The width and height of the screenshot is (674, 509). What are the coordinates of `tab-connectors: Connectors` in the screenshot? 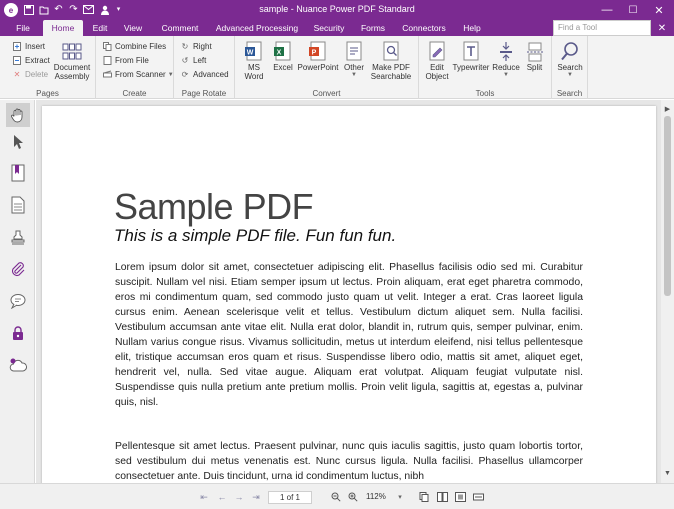 It's located at (424, 28).